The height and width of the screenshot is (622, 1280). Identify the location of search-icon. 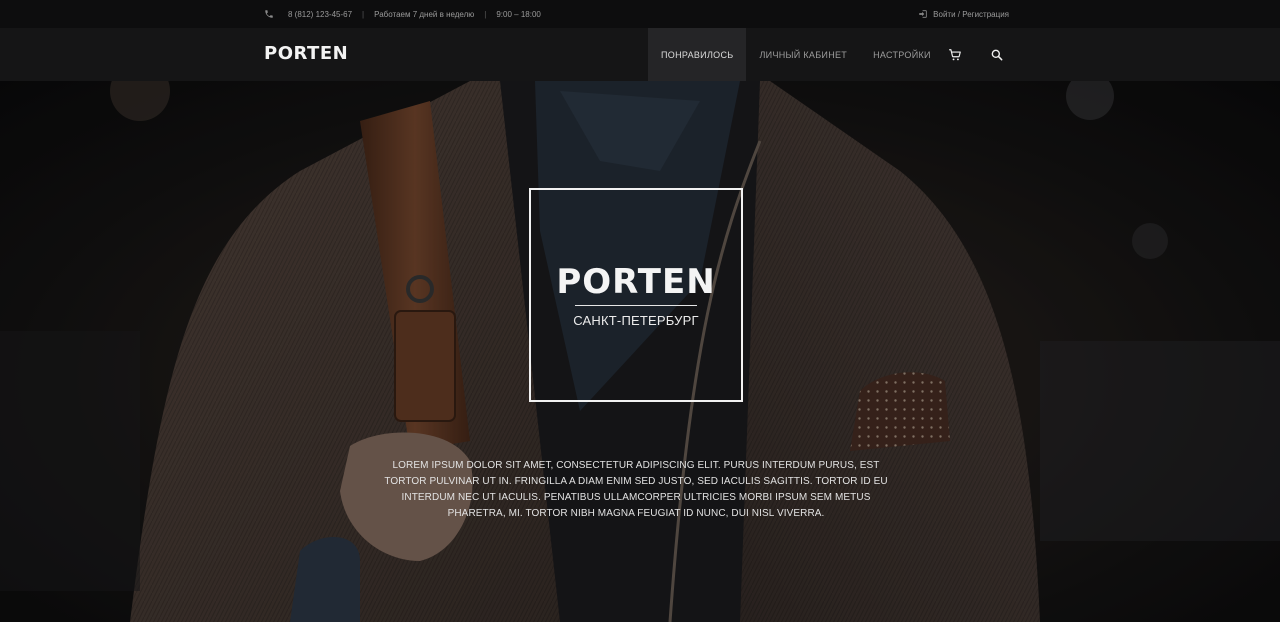
(997, 55).